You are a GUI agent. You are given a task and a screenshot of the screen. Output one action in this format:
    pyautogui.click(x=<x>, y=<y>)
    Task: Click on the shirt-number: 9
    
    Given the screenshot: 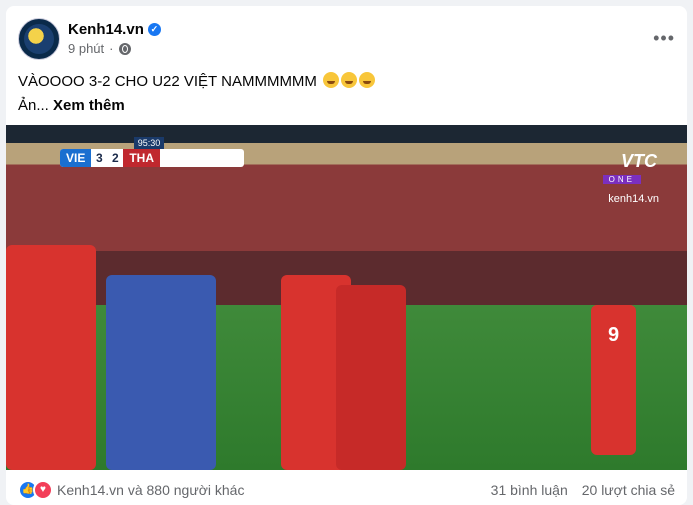 What is the action you would take?
    pyautogui.click(x=613, y=335)
    